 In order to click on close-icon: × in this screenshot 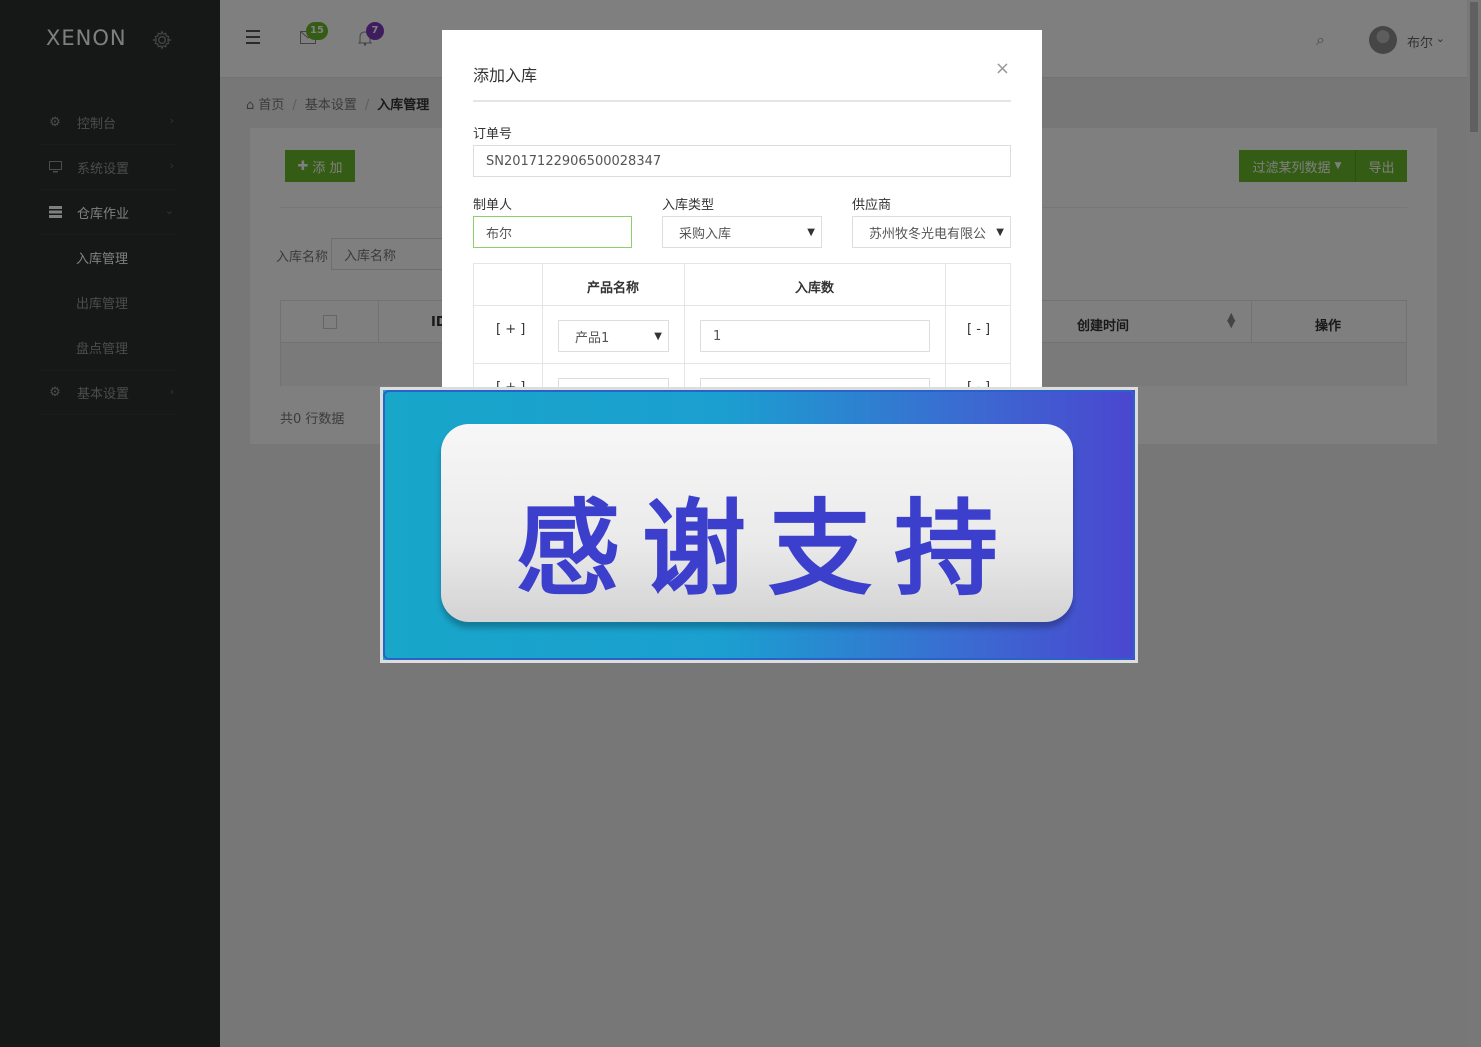, I will do `click(1002, 68)`.